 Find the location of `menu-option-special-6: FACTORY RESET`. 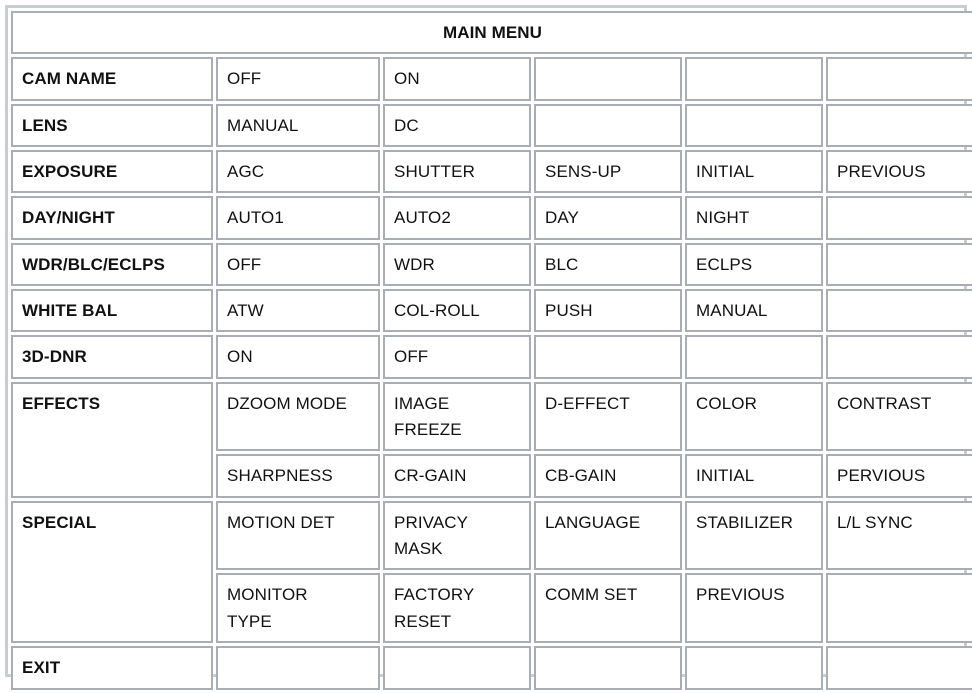

menu-option-special-6: FACTORY RESET is located at coordinates (457, 608).